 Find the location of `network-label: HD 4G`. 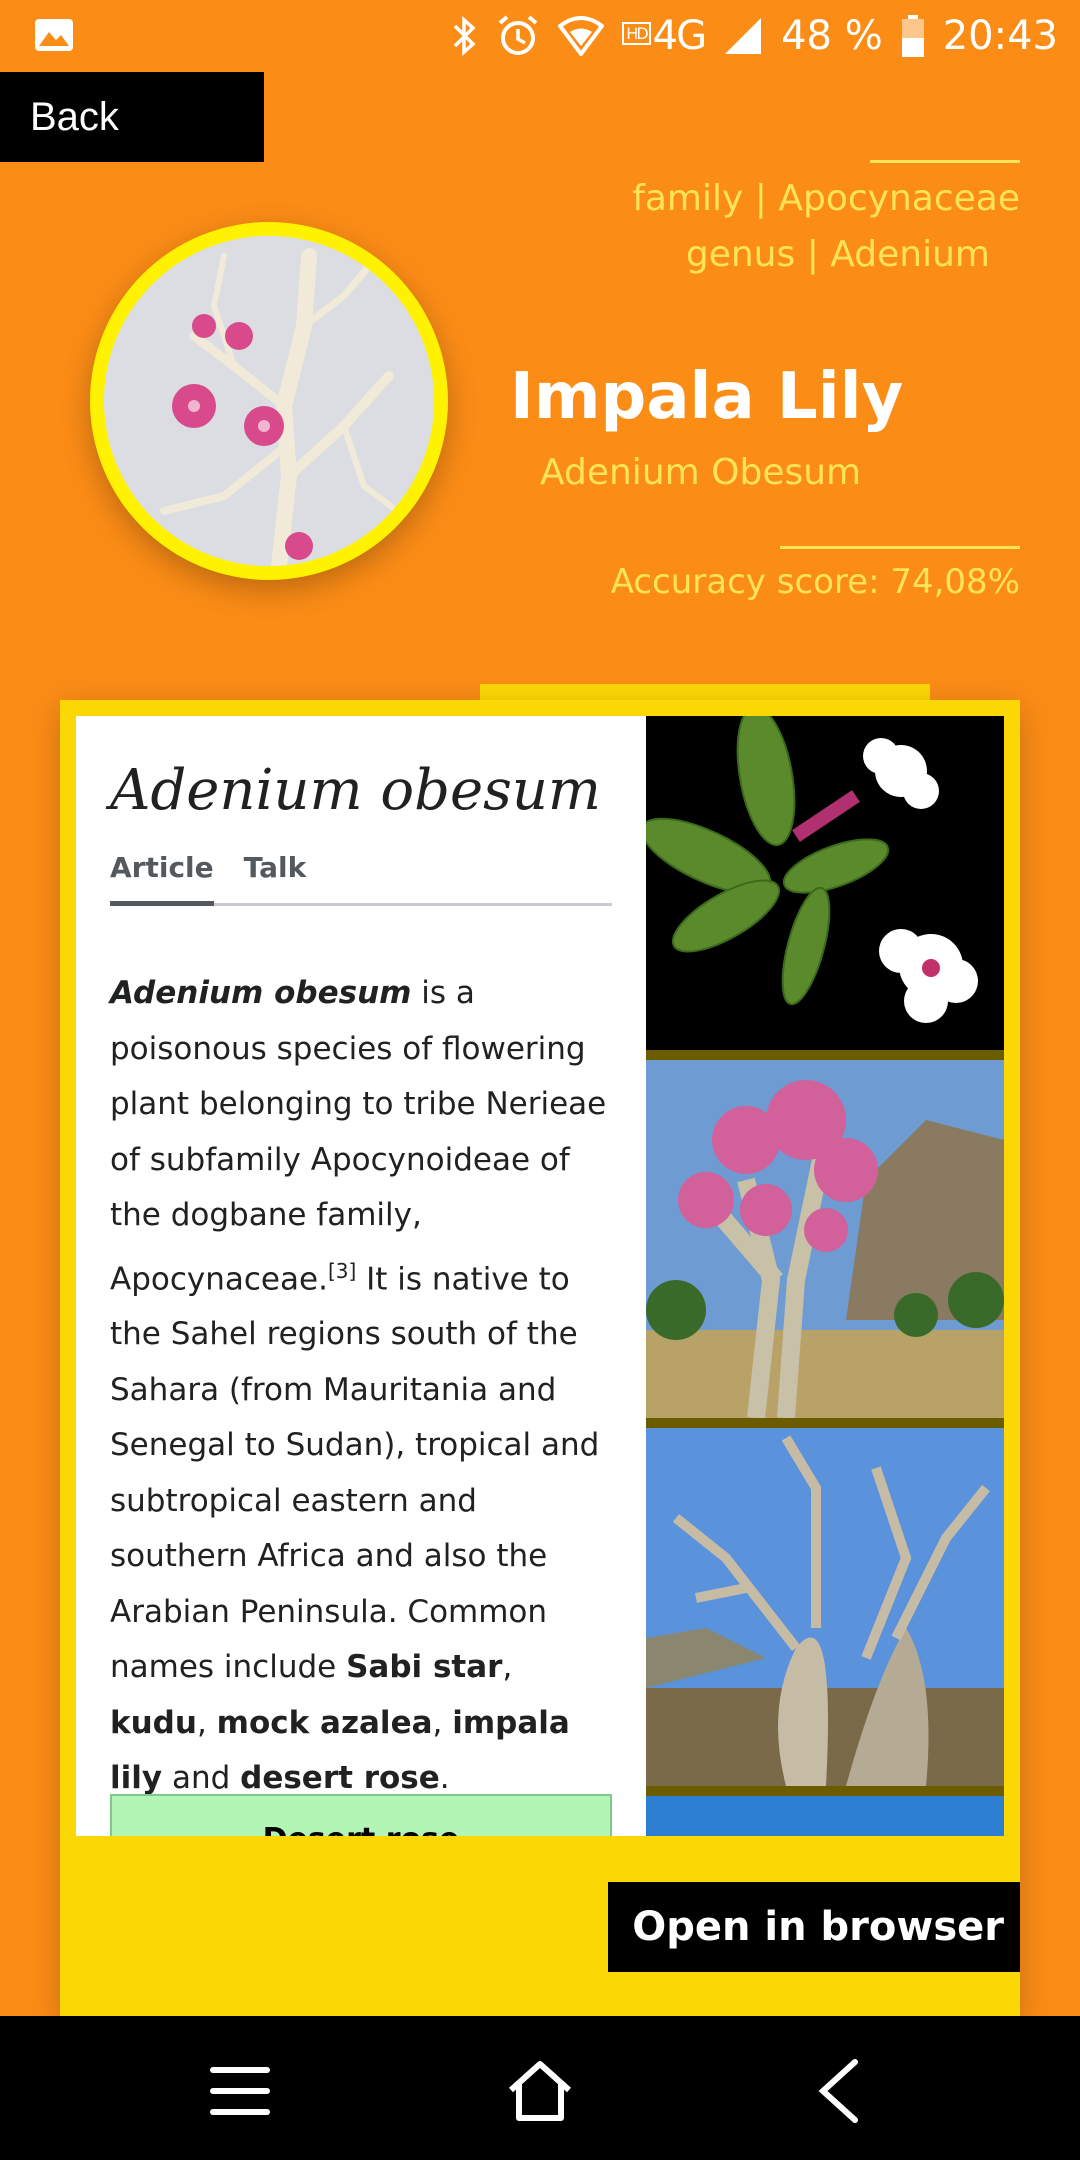

network-label: HD 4G is located at coordinates (664, 36).